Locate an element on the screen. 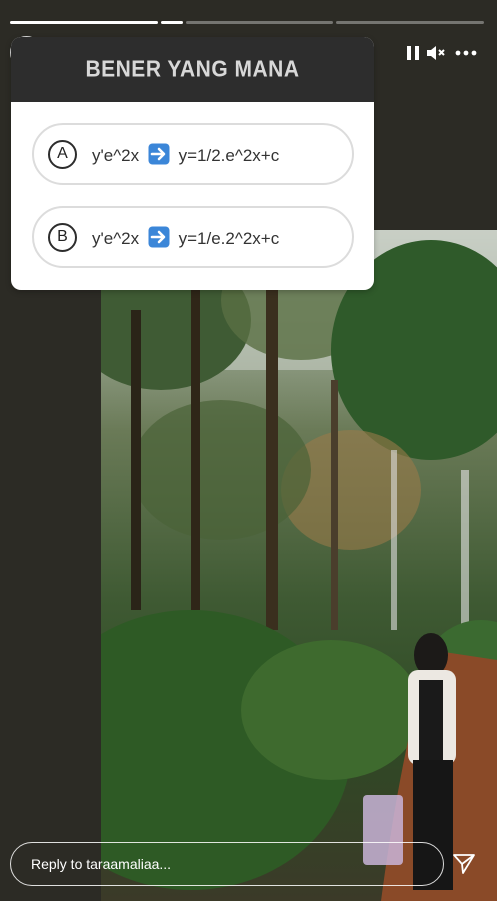 The image size is (497, 901). option-text: y'e^2x y=1/e.2^2x+c is located at coordinates (185, 237).